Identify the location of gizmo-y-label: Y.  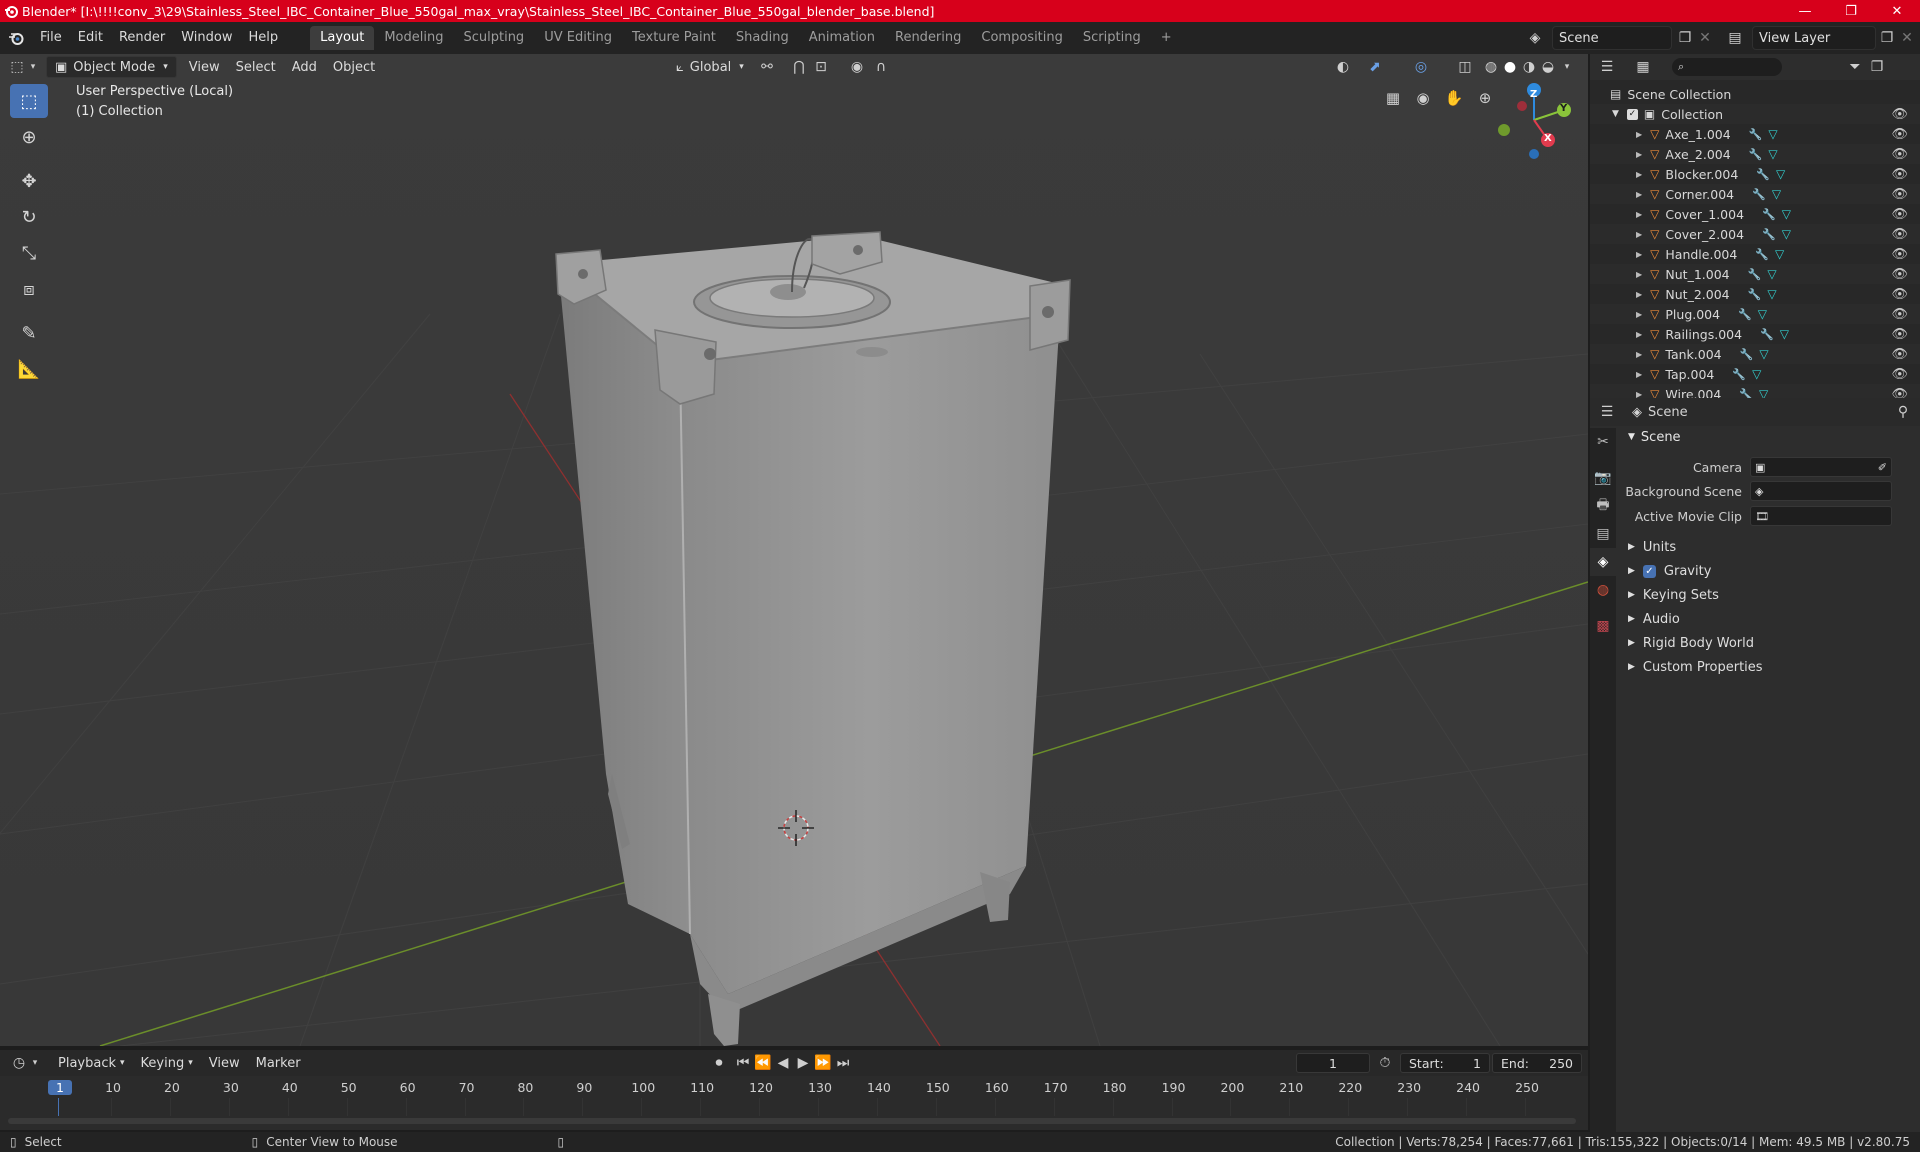
(1563, 108).